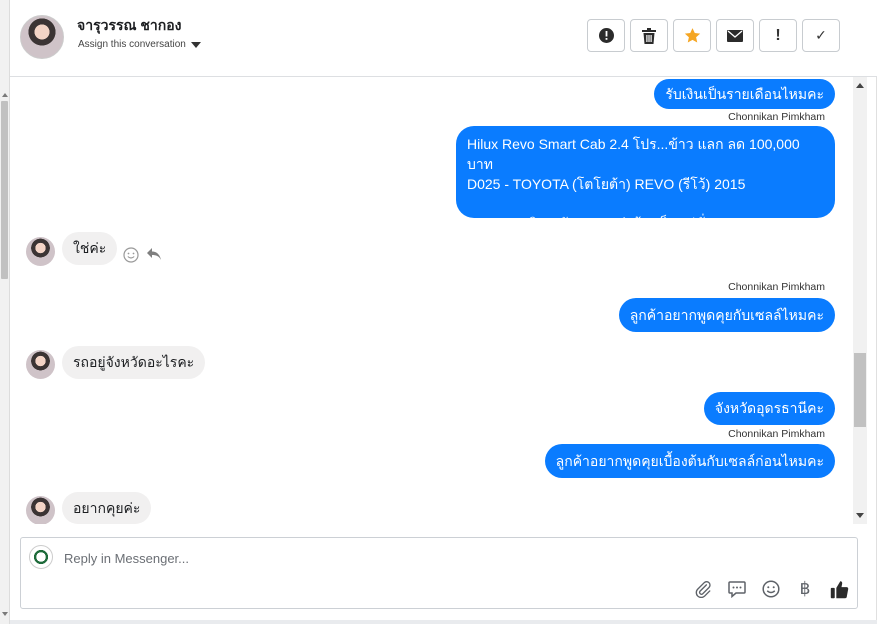  Describe the element at coordinates (132, 44) in the screenshot. I see `assign-label: Assign this conversation` at that location.